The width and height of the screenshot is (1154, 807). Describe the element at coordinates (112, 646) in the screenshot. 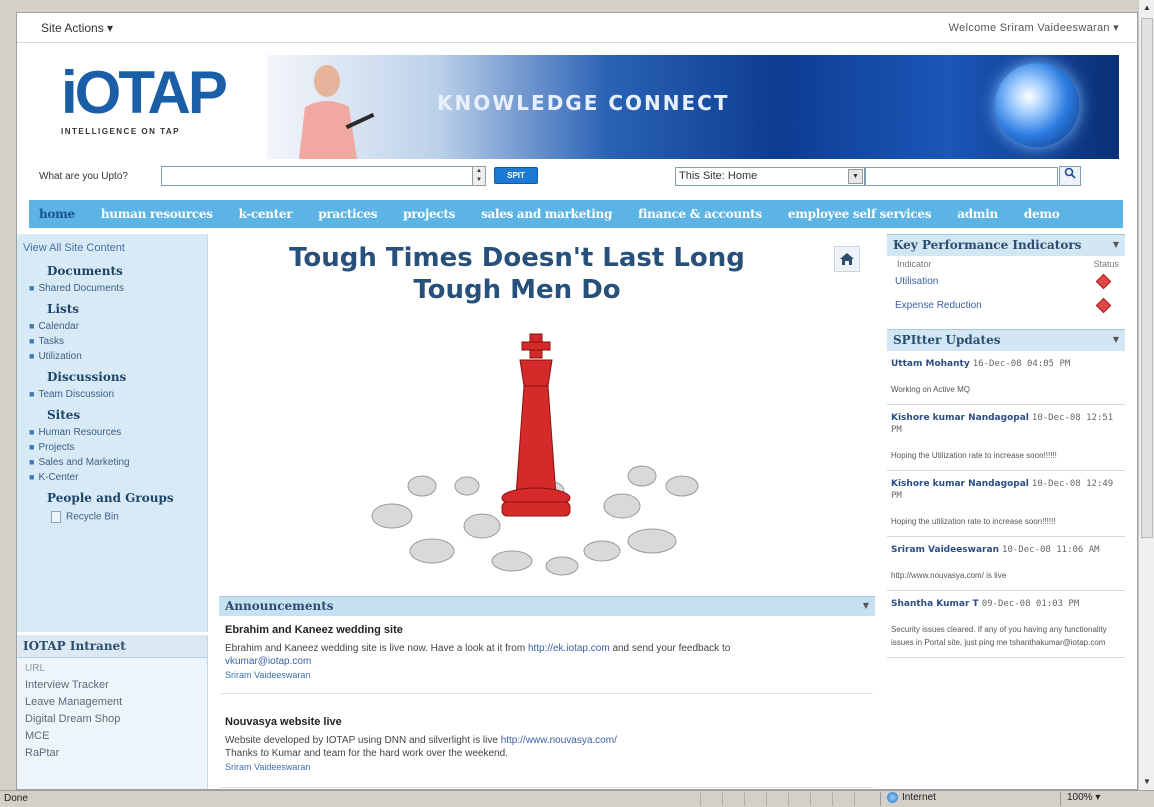

I see `intranet-title: IOTAP Intranet` at that location.